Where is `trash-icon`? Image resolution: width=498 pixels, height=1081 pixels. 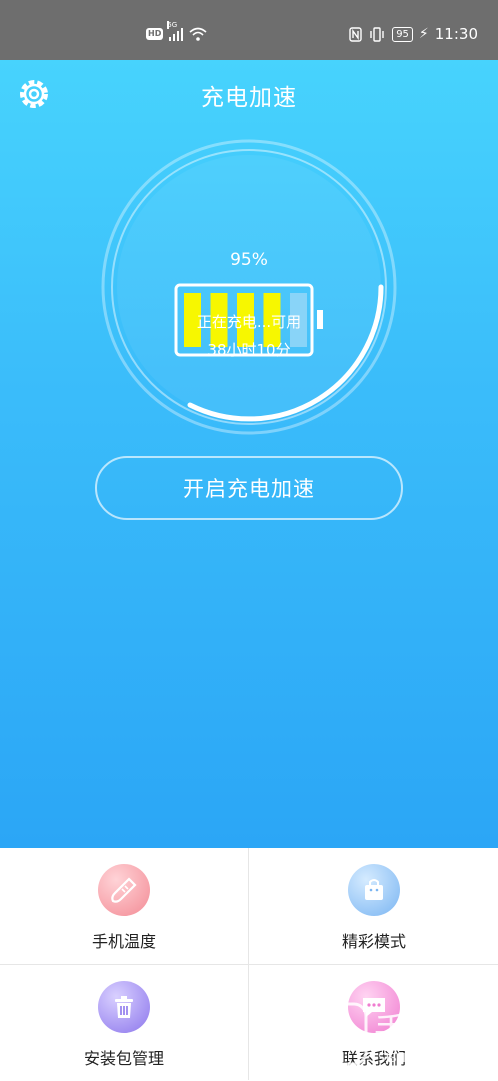 trash-icon is located at coordinates (124, 1007).